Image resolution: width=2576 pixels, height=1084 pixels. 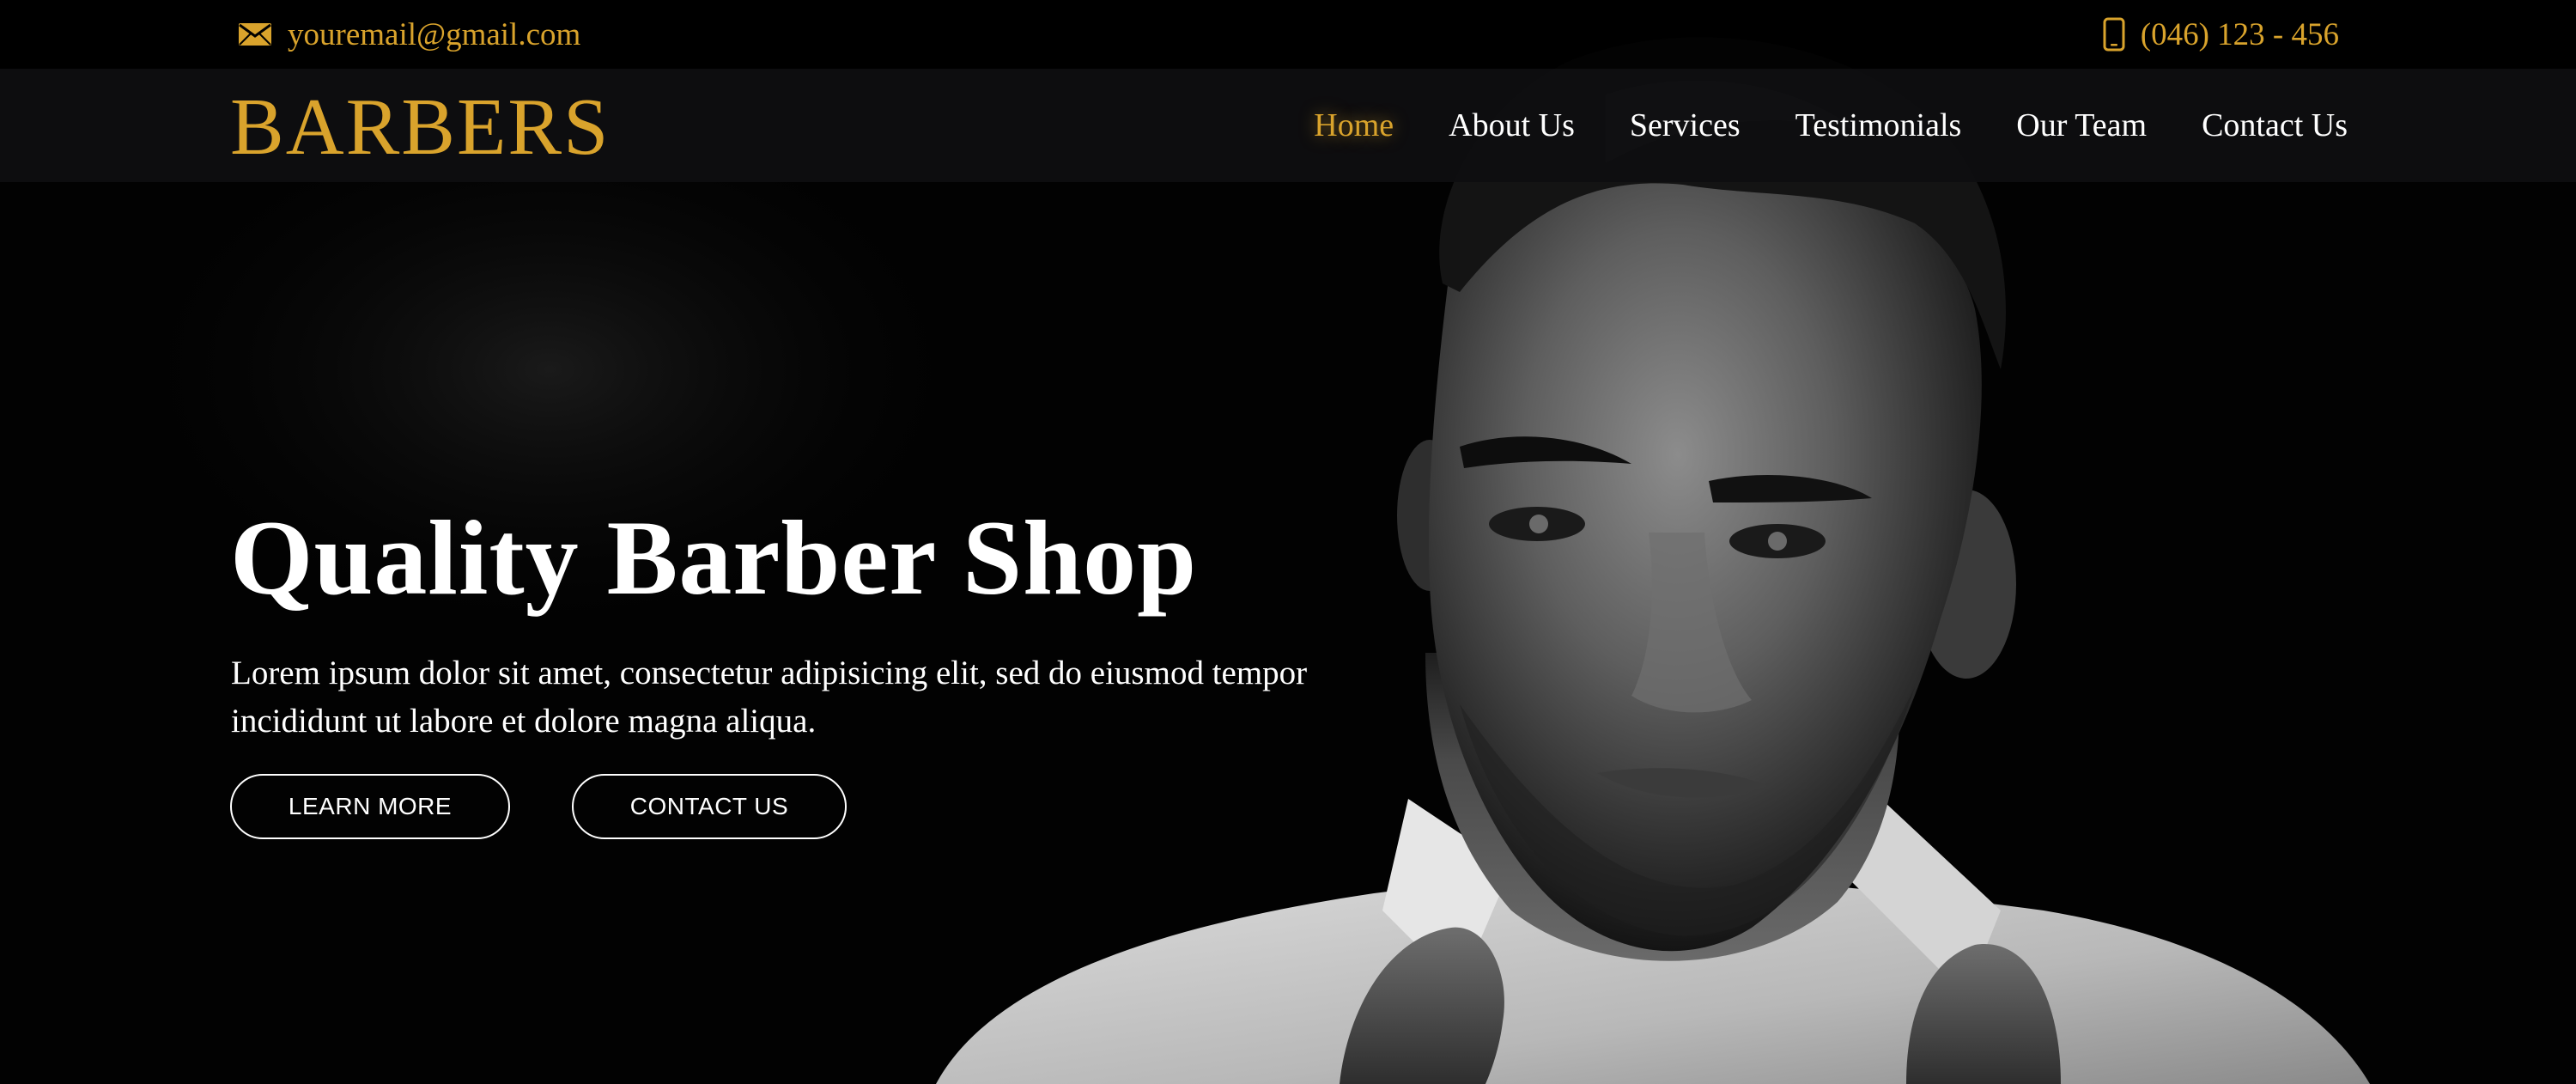 I want to click on nav-item-our-team: Our Team, so click(x=2082, y=125).